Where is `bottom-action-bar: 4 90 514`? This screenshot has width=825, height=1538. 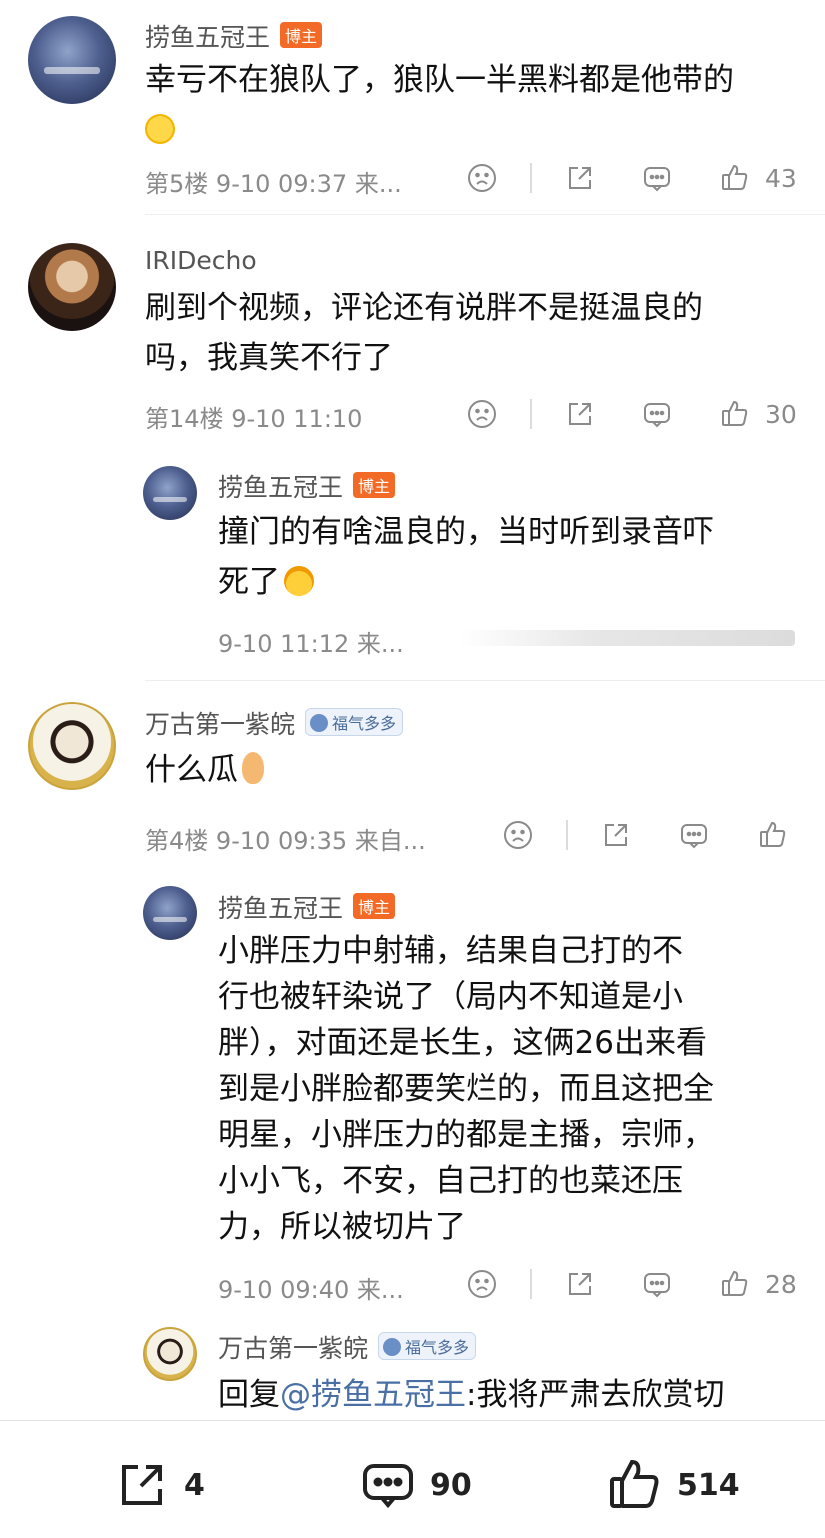
bottom-action-bar: 4 90 514 is located at coordinates (412, 1479).